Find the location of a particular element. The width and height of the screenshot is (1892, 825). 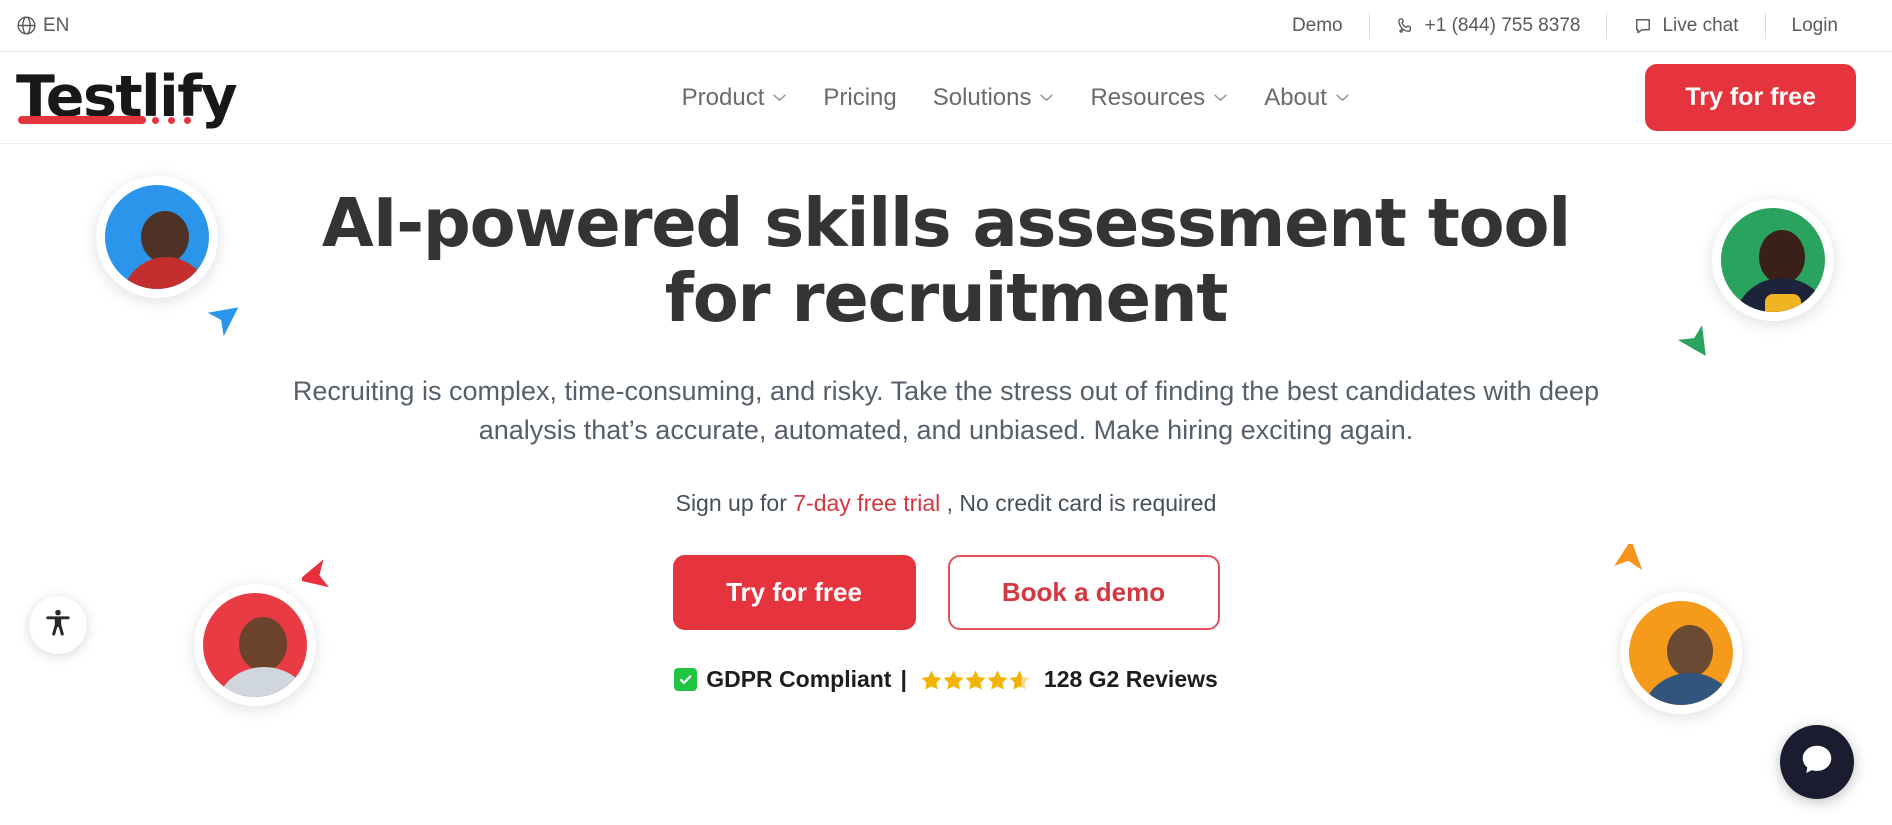

cursor-pointer-orange is located at coordinates (1630, 558).